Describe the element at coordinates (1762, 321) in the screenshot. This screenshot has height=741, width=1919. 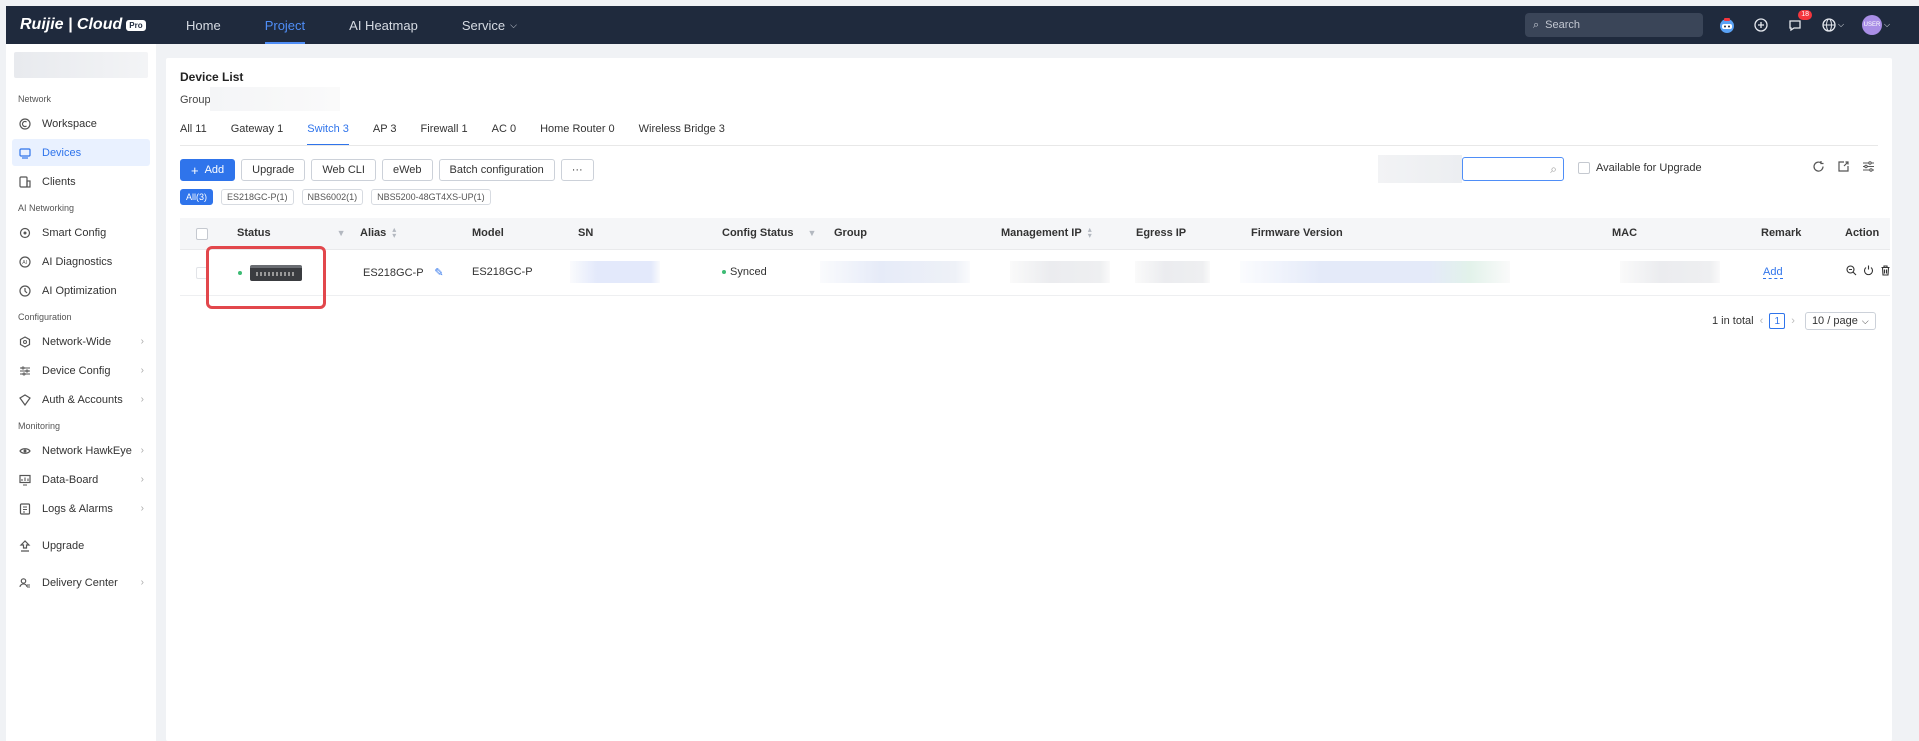
I see `prev-page-icon: ‹` at that location.